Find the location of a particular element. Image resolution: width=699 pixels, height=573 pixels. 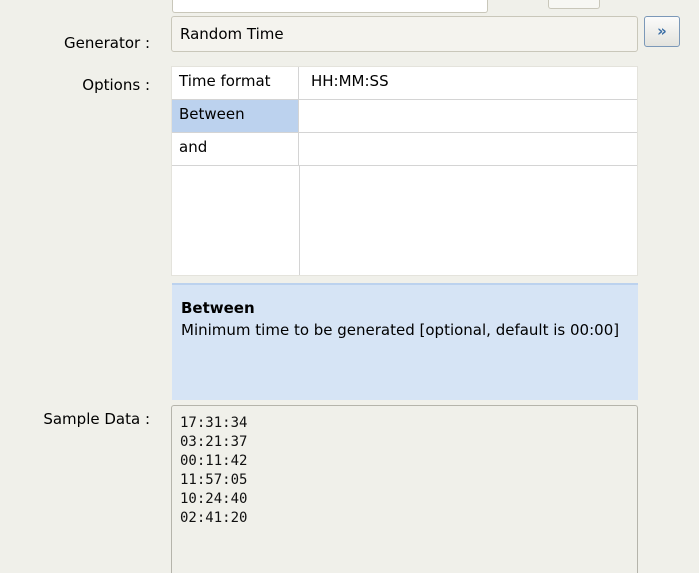

options-row-and: and is located at coordinates (404, 149).